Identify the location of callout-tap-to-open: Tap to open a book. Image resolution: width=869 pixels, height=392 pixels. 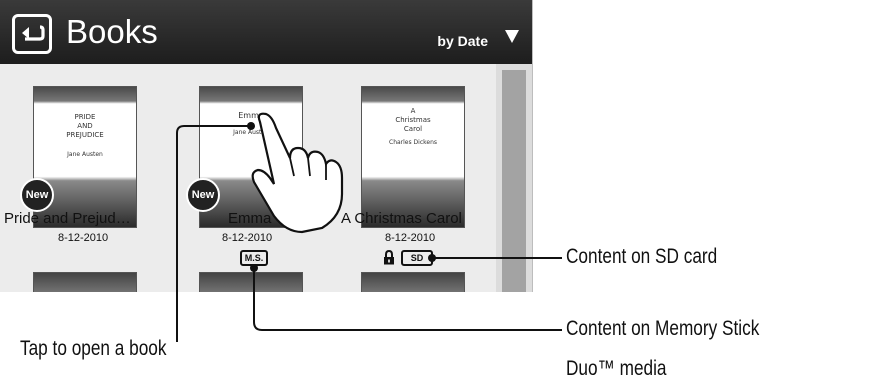
(93, 348).